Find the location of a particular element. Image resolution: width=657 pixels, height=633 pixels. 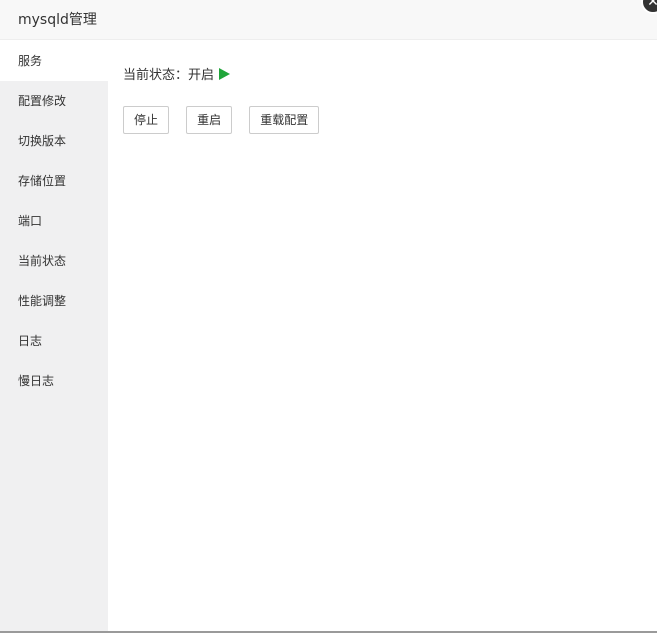

sidebar-item-slow-logs: 慢日志 is located at coordinates (54, 381).